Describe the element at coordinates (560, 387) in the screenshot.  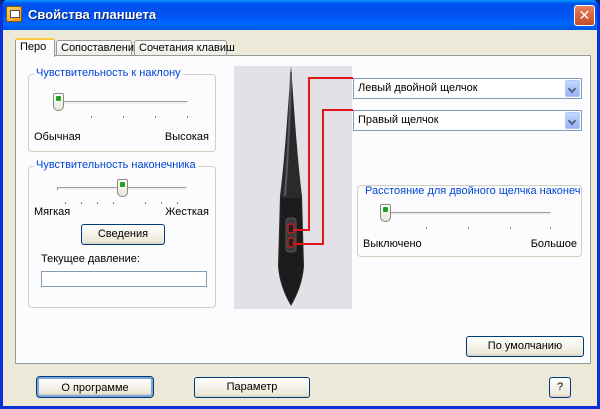
I see `help-button: ?` at that location.